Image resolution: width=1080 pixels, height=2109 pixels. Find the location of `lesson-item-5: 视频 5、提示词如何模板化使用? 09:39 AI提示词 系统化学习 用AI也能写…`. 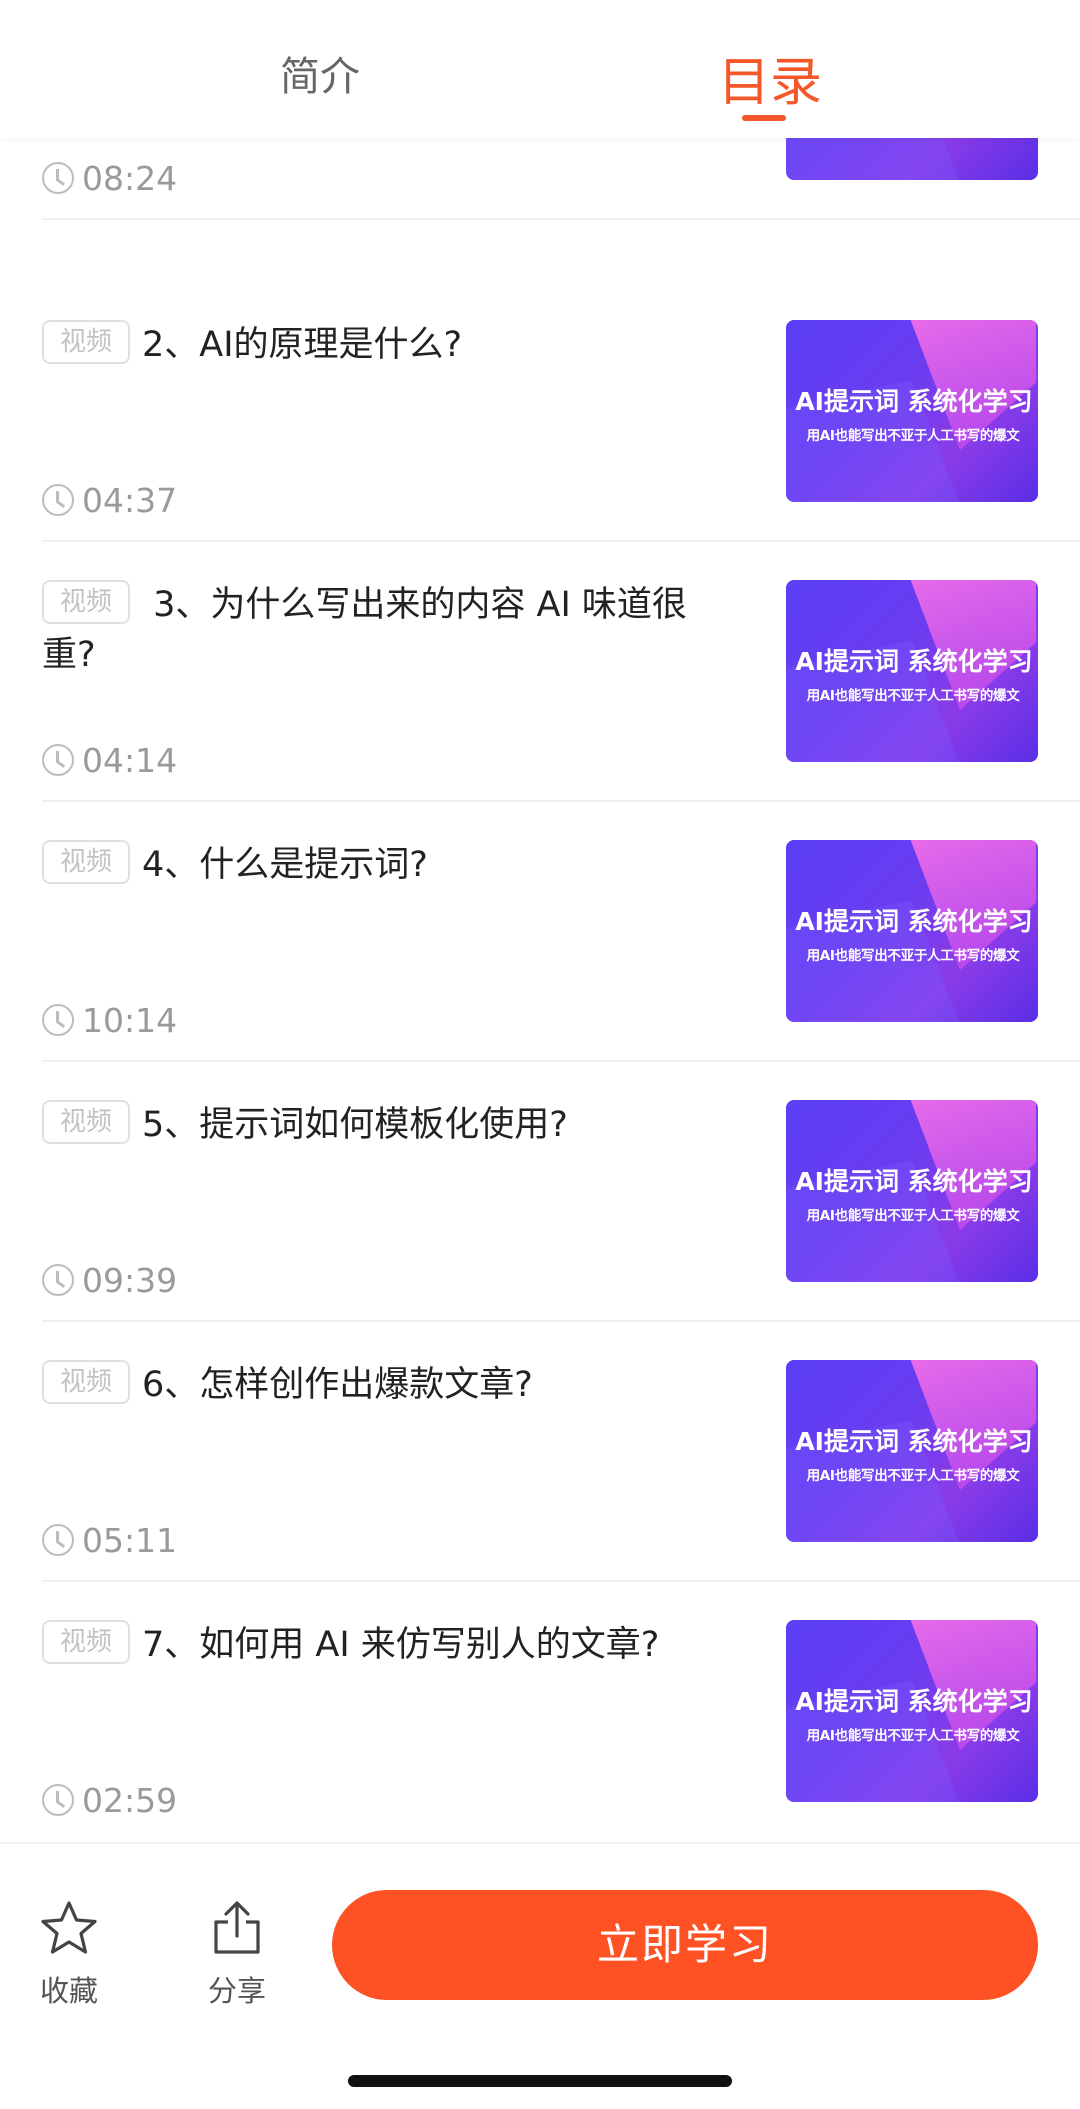

lesson-item-5: 视频 5、提示词如何模板化使用? 09:39 AI提示词 系统化学习 用AI也能写… is located at coordinates (561, 1192).